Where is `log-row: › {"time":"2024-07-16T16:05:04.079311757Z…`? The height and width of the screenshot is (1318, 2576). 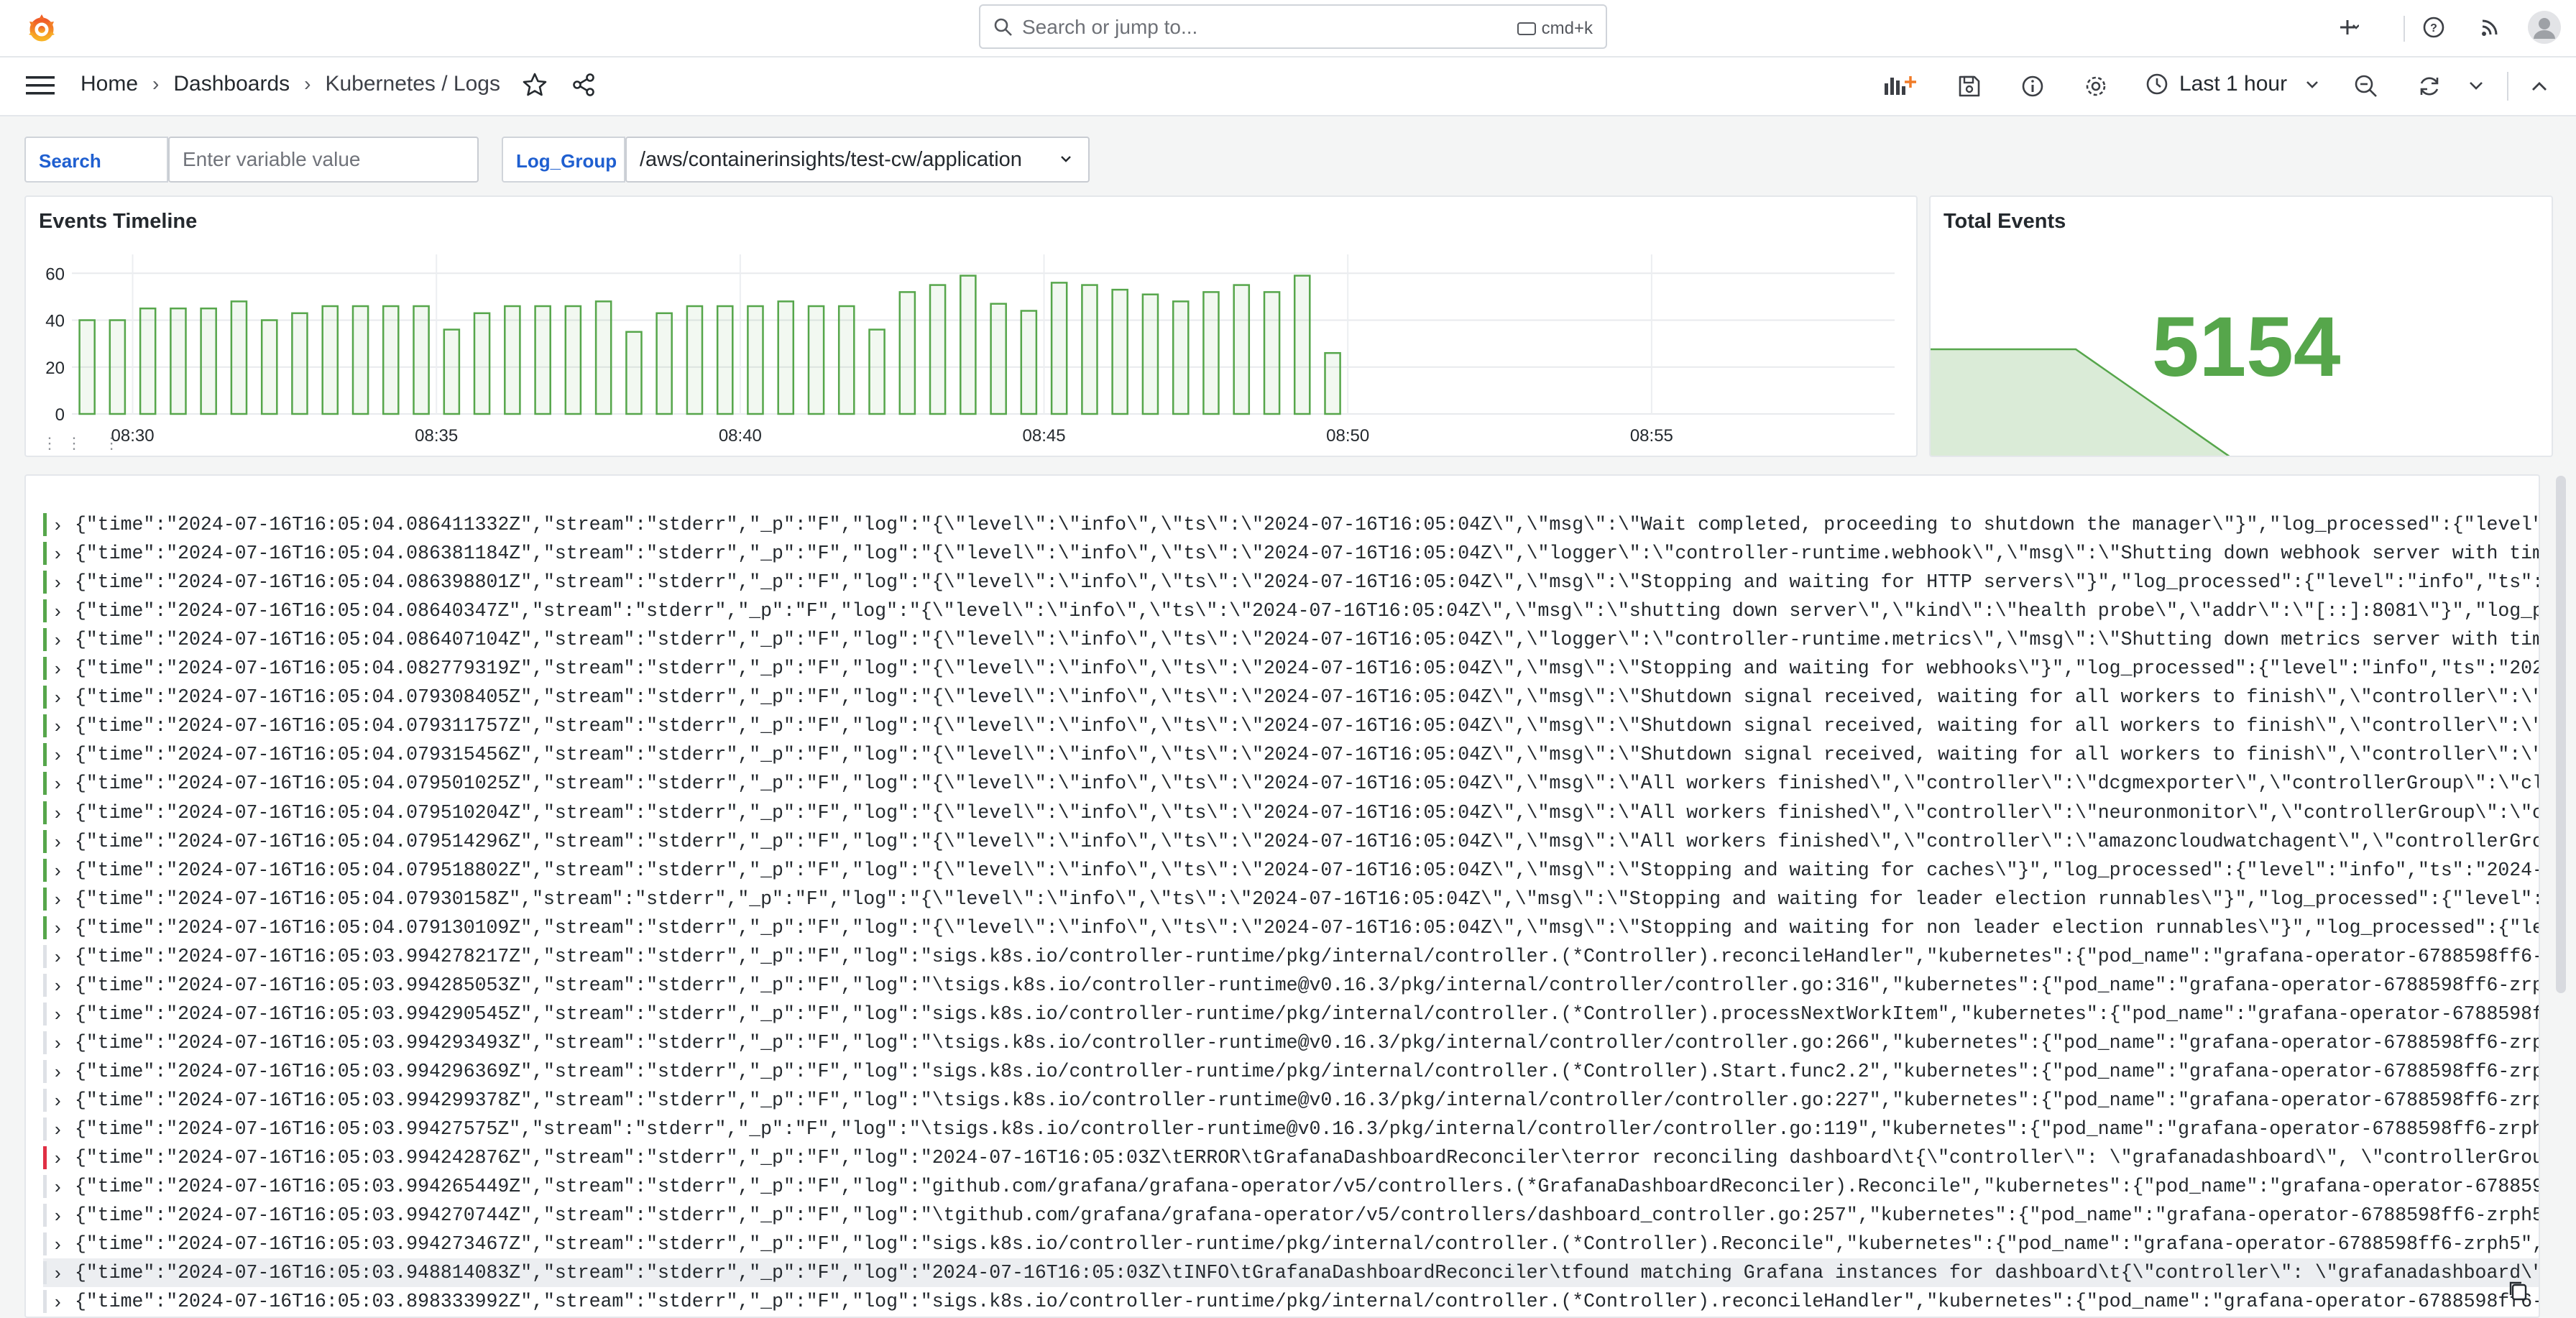
log-row: › {"time":"2024-07-16T16:05:04.079311757Z… is located at coordinates (1291, 725).